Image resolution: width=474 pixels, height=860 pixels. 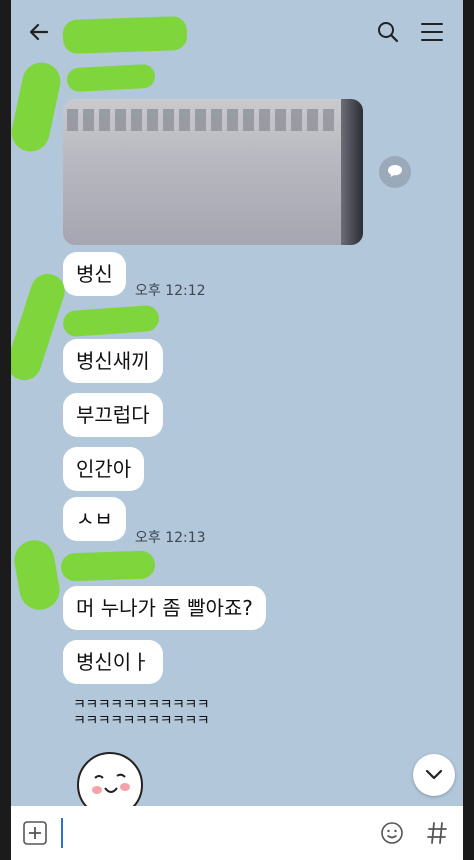 I want to click on back-arrow-icon, so click(x=39, y=34).